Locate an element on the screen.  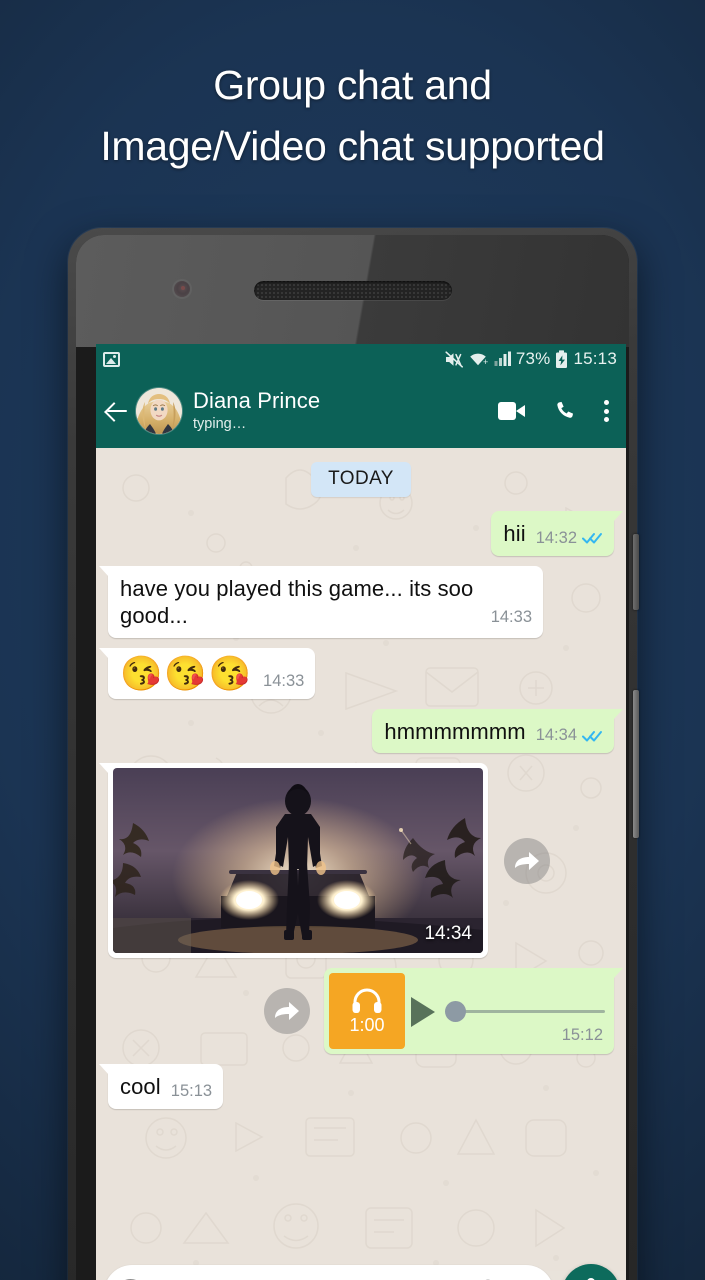
app-bar-actions is located at coordinates (556, 411).